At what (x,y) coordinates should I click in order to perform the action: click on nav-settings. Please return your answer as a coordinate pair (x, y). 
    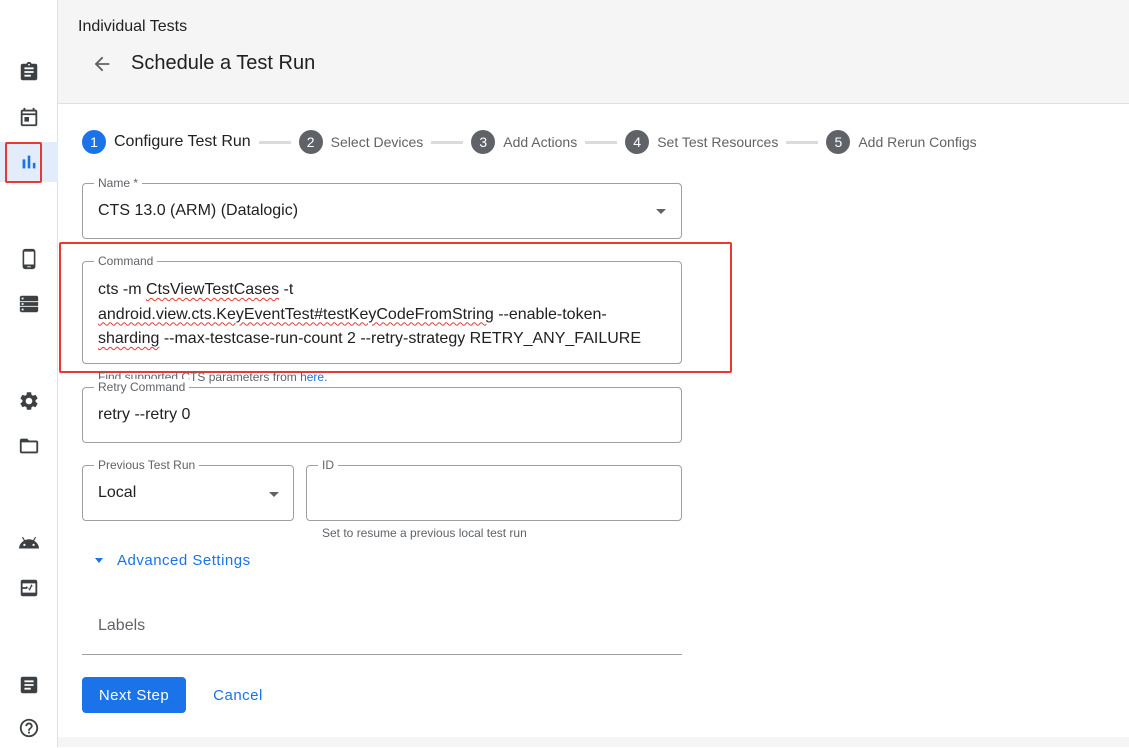
    Looking at the image, I should click on (29, 401).